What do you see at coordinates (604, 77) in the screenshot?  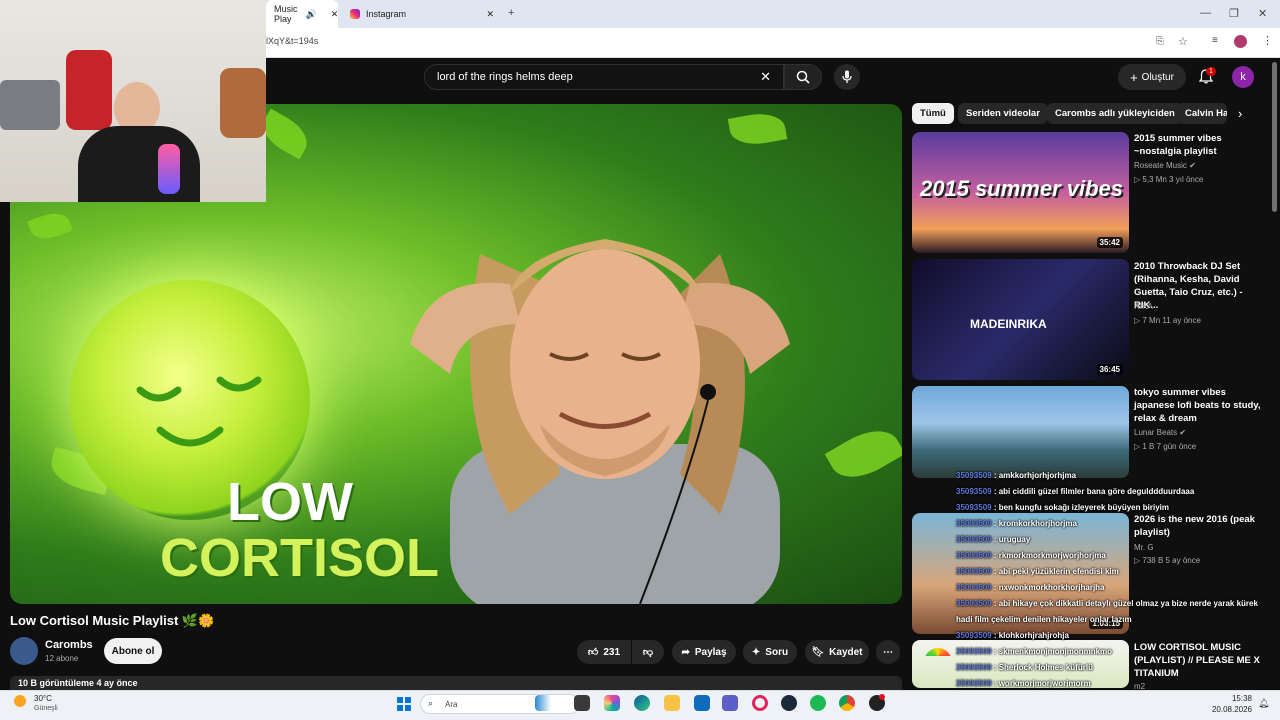 I see `search-input: lord of the rings helms deep ✕` at bounding box center [604, 77].